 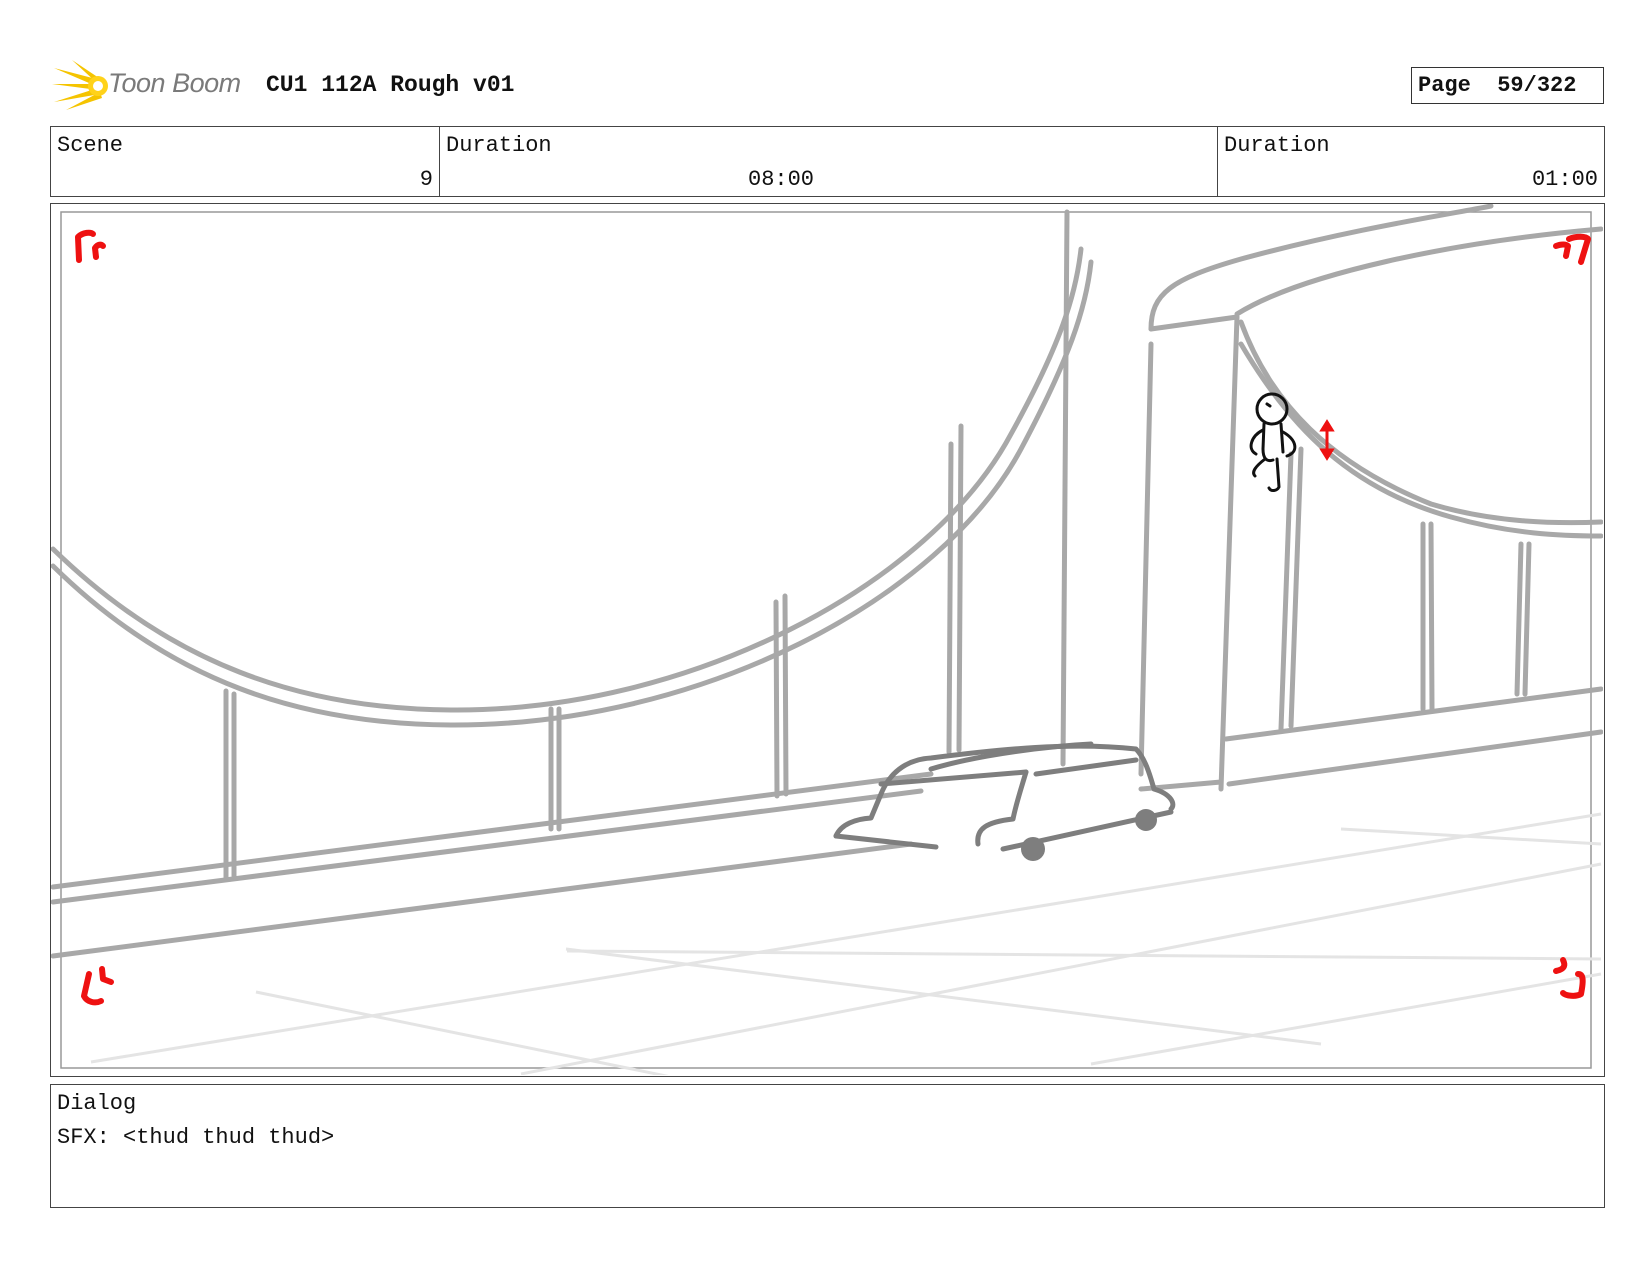 What do you see at coordinates (1277, 145) in the screenshot?
I see `duration-label-2: Duration` at bounding box center [1277, 145].